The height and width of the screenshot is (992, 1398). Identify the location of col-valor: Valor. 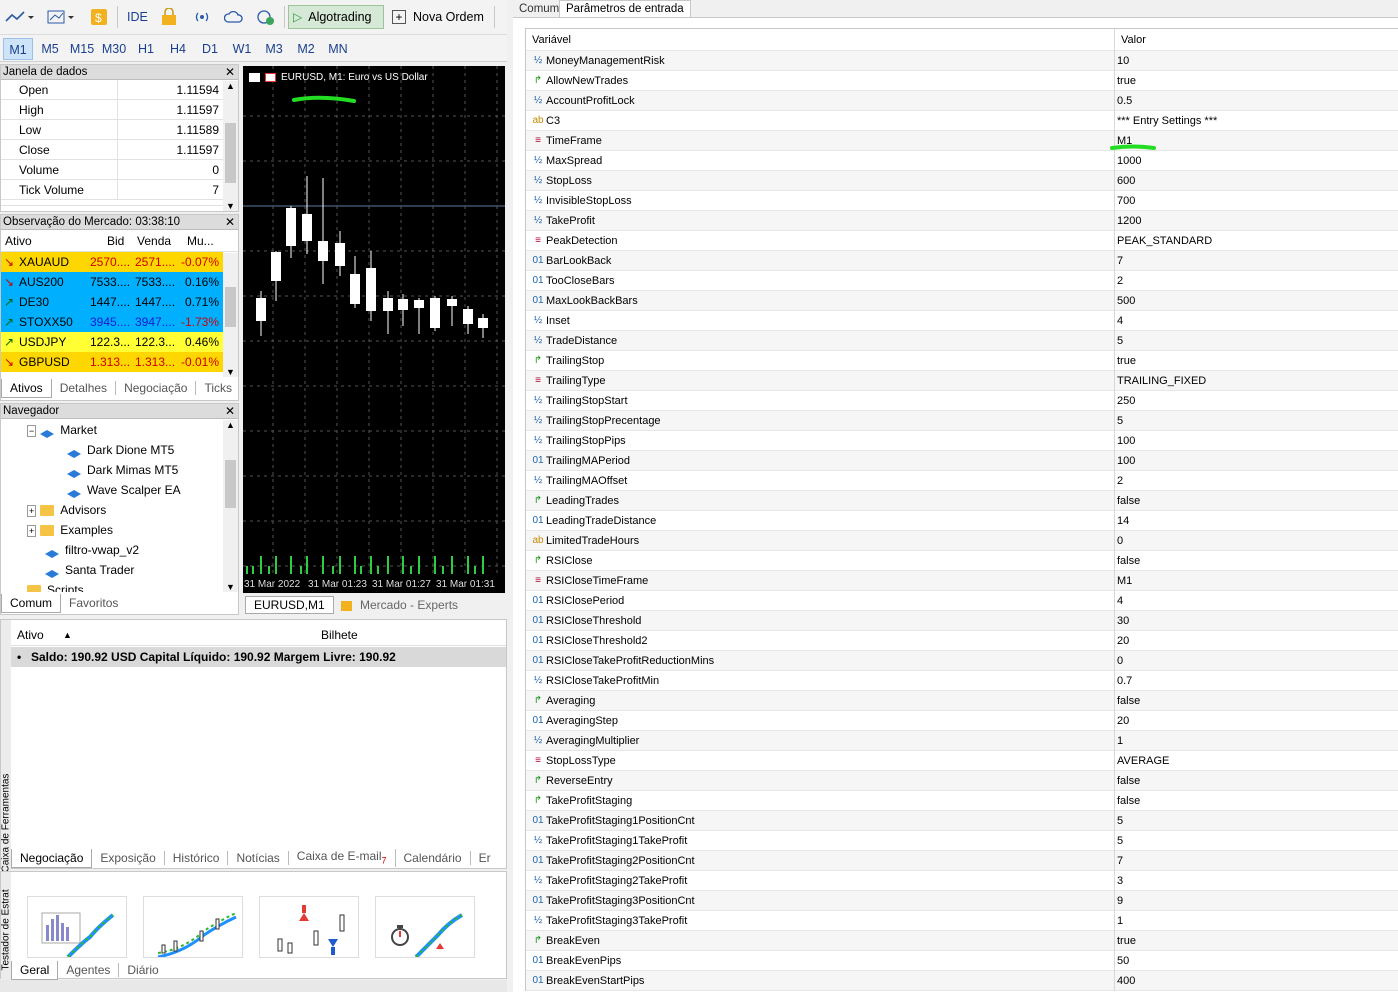
(1133, 40).